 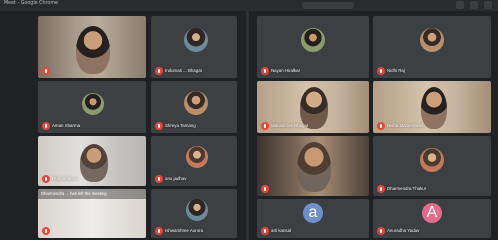 I want to click on participant-name: Manashree Bhagat, so click(x=290, y=125).